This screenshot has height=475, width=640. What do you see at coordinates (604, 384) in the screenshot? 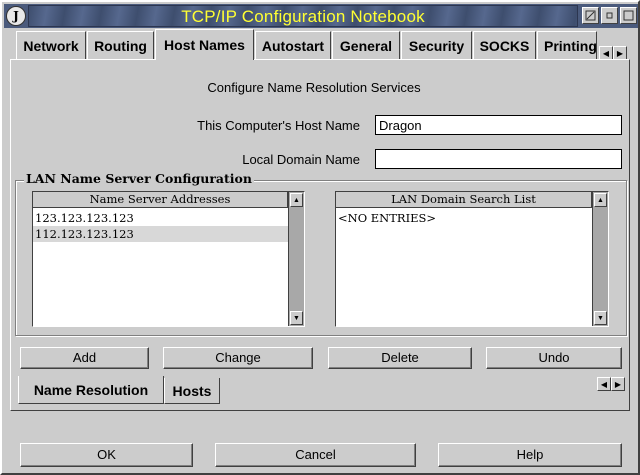
I see `minor-tab-scroll-left-icon: ◀` at bounding box center [604, 384].